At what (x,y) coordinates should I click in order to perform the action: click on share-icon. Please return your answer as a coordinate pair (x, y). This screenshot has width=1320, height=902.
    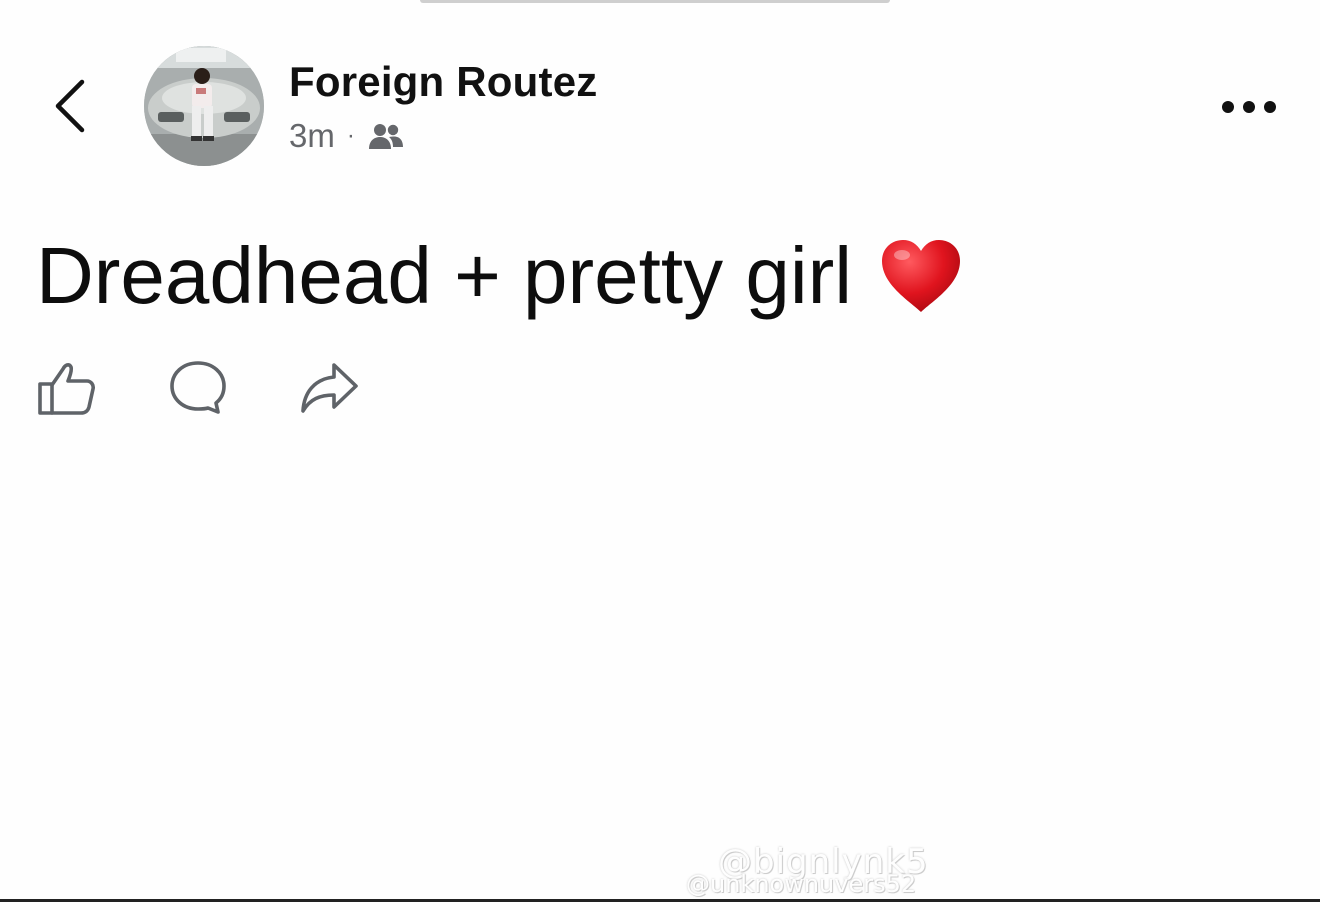
    Looking at the image, I should click on (329, 388).